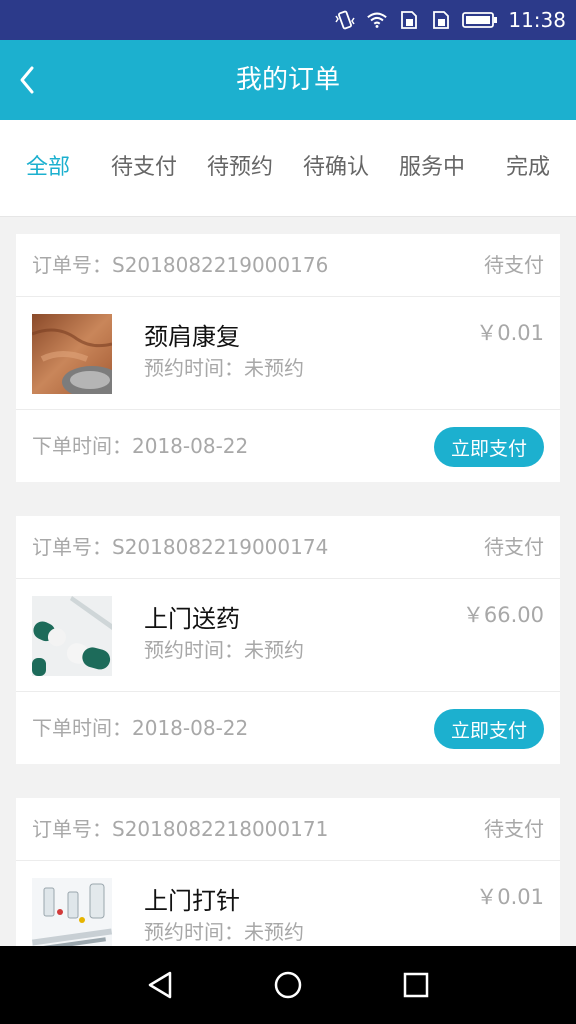 Image resolution: width=576 pixels, height=1024 pixels. I want to click on order-tabs: 全部 待支付 待预约 待确认 服务中 完成, so click(288, 168).